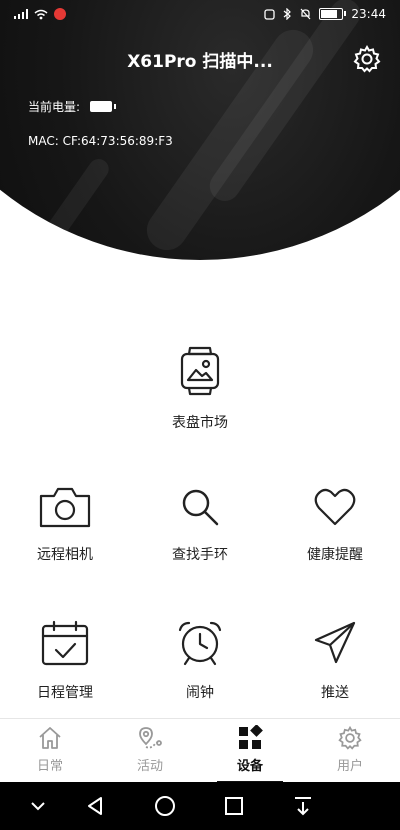  What do you see at coordinates (165, 806) in the screenshot?
I see `home-circle-icon` at bounding box center [165, 806].